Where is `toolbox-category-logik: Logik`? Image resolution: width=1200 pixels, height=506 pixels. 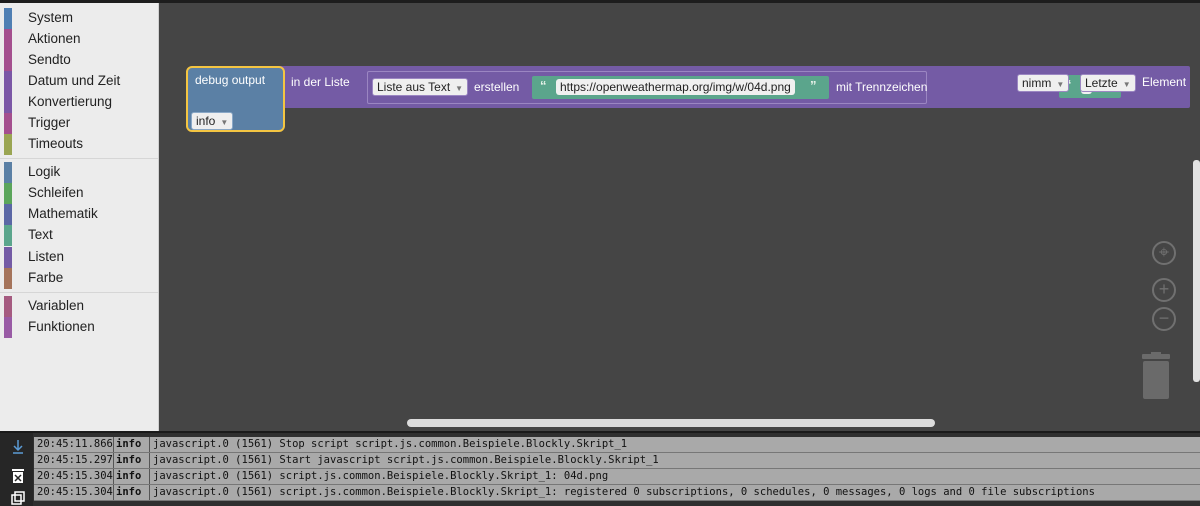
toolbox-category-logik: Logik is located at coordinates (79, 172).